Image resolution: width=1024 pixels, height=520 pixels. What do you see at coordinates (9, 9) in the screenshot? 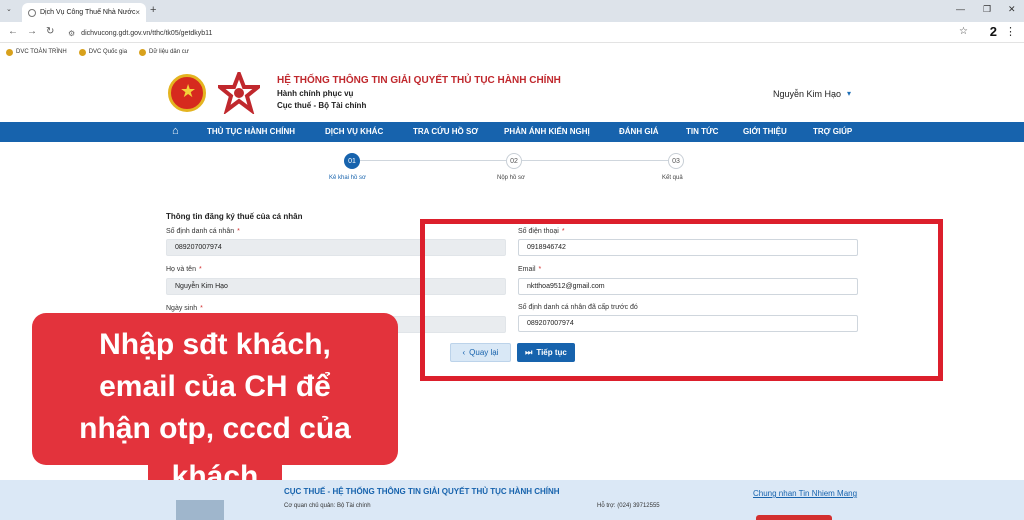
I see `tab-search-icon: ⌄` at bounding box center [9, 9].